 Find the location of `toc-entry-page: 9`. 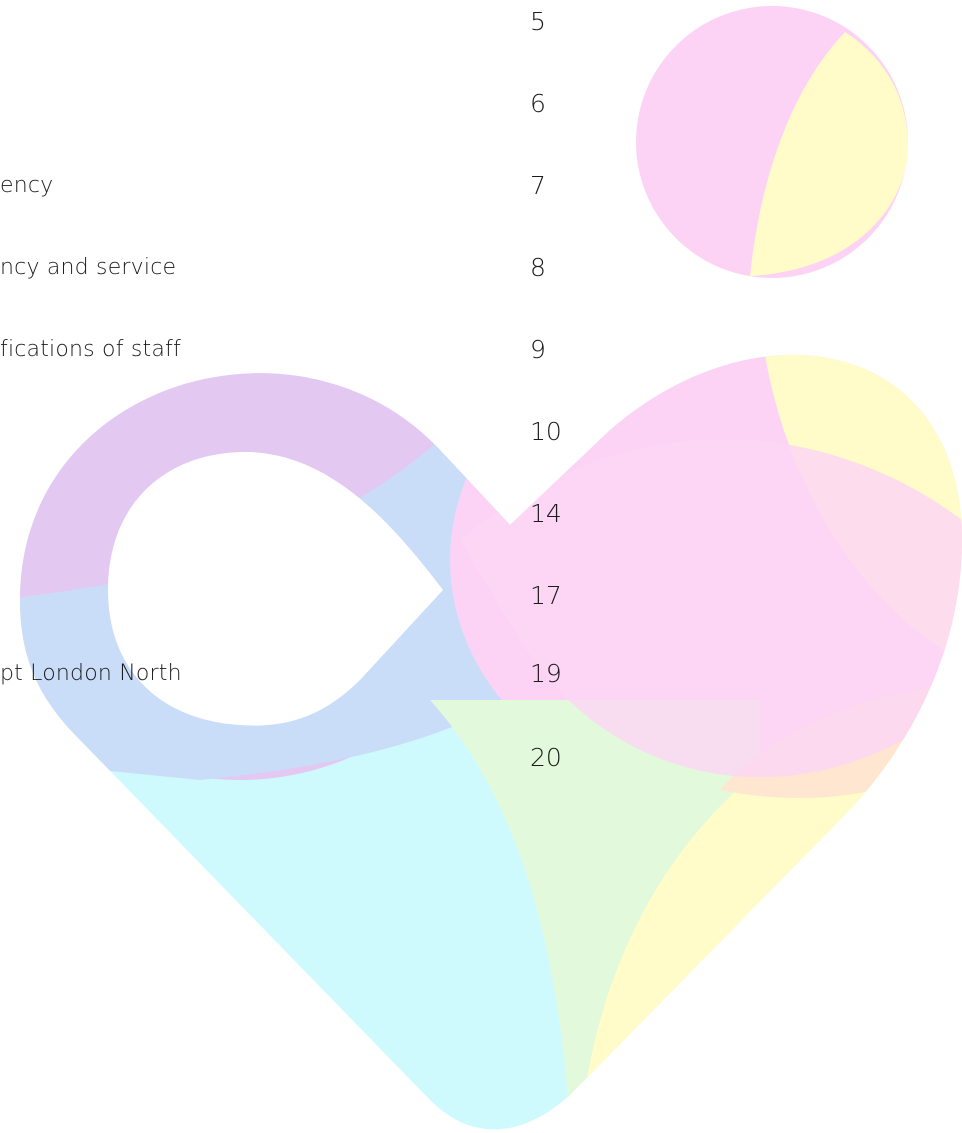

toc-entry-page: 9 is located at coordinates (538, 349).